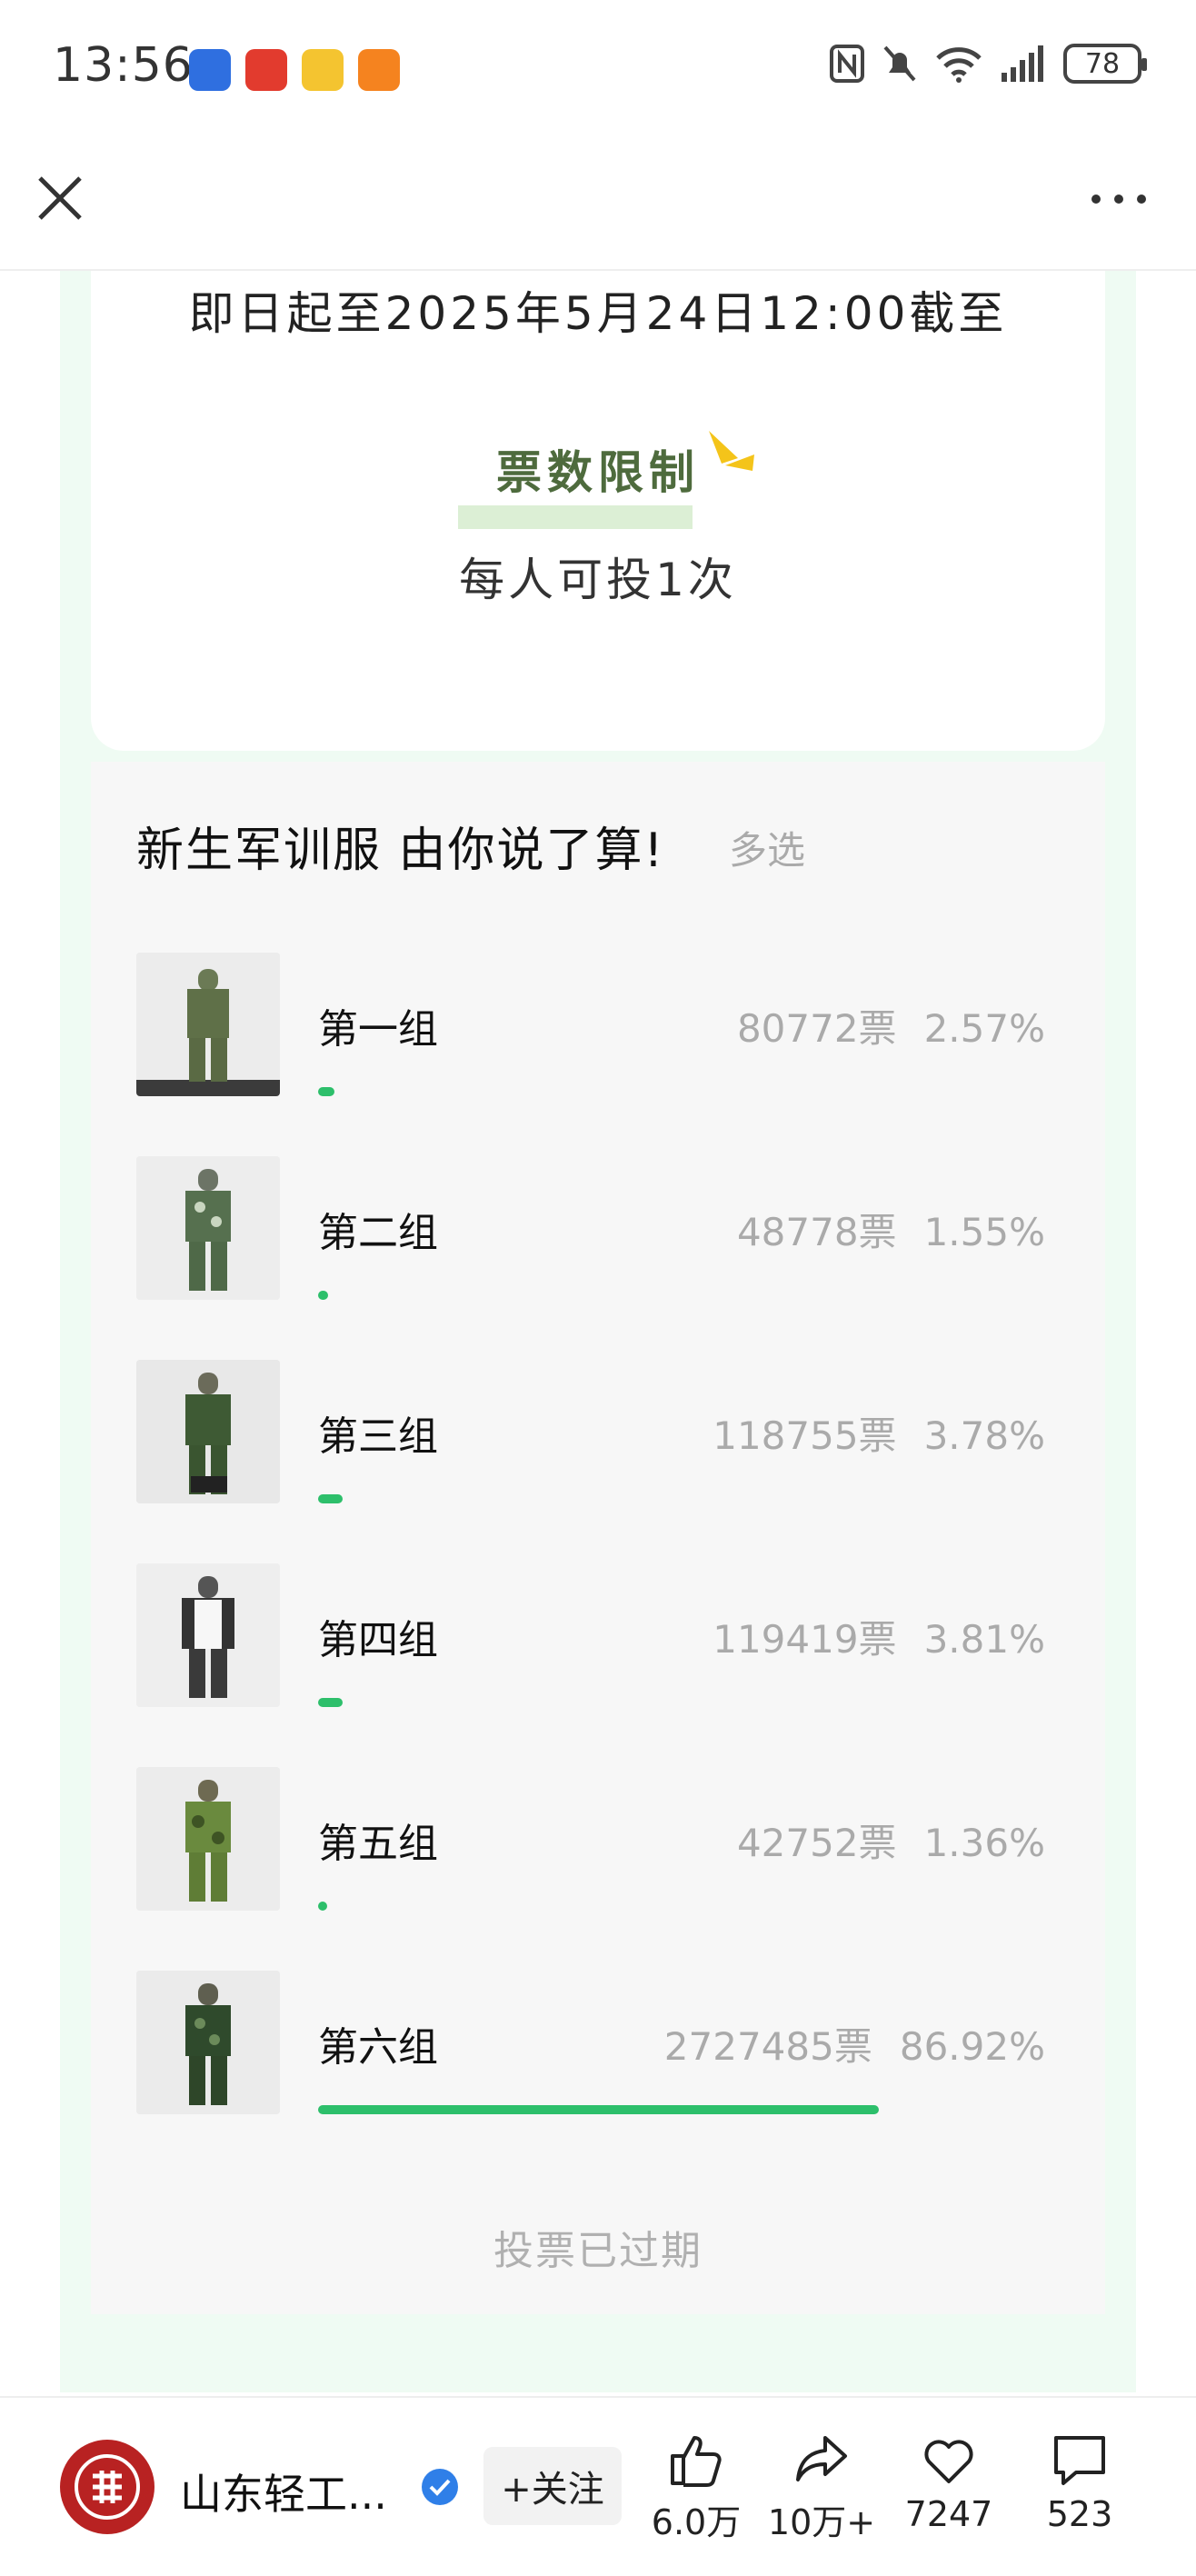  I want to click on close-icon, so click(60, 198).